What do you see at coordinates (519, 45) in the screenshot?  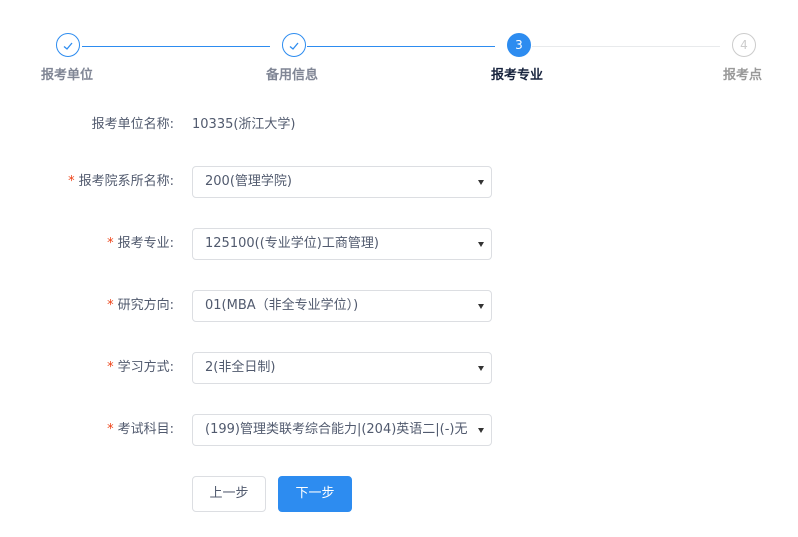 I see `step-3-number: 3` at bounding box center [519, 45].